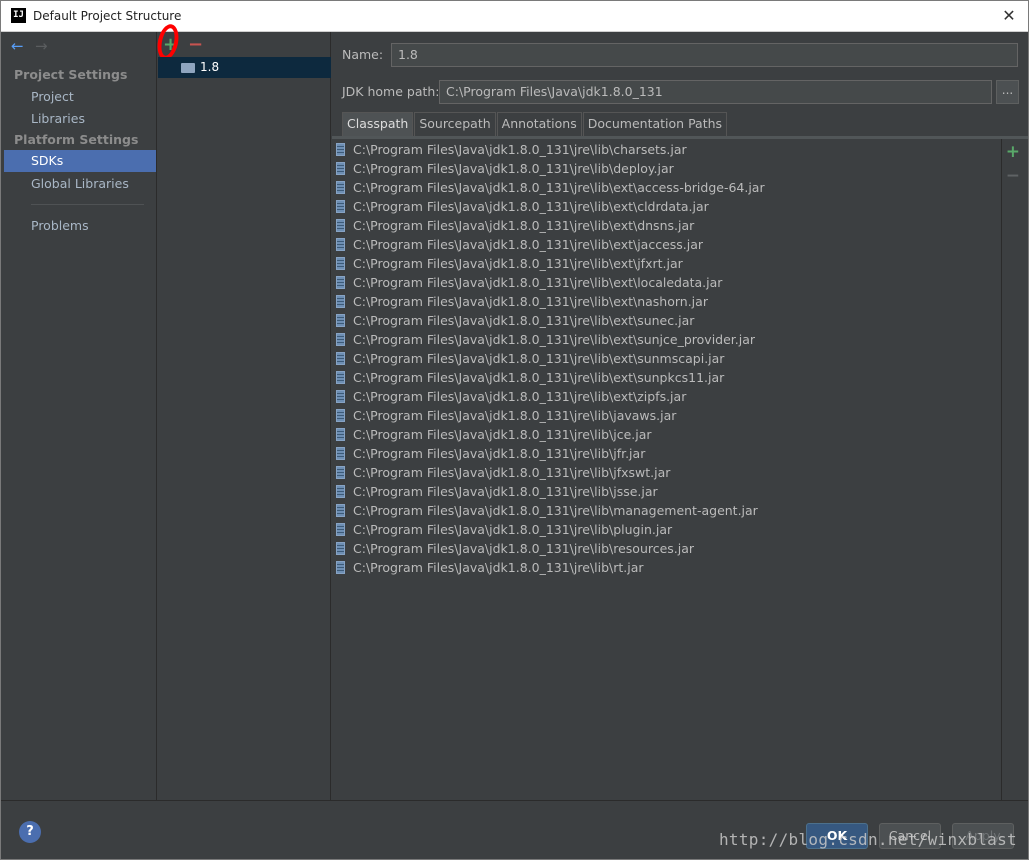 This screenshot has width=1029, height=860. I want to click on sidebar-item-sdks: SDKs, so click(80, 161).